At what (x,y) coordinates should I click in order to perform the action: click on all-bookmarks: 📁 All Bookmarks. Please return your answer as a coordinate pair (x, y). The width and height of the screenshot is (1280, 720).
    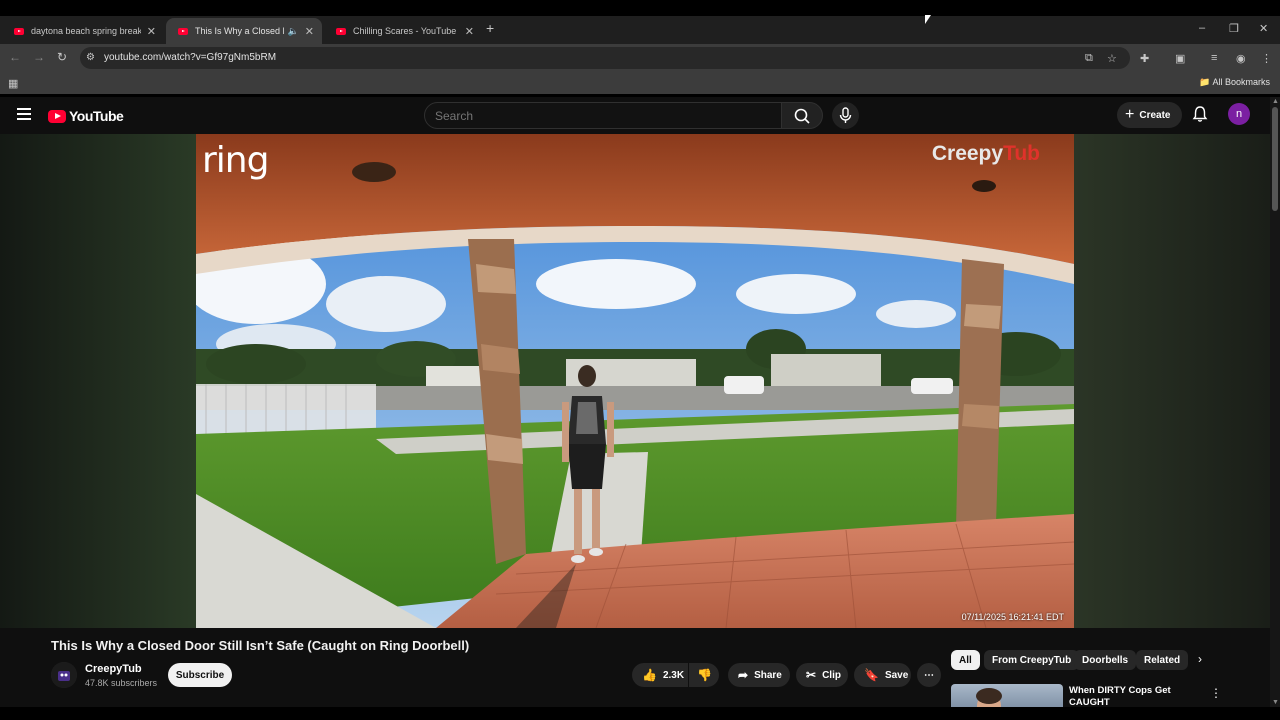
    Looking at the image, I should click on (1234, 82).